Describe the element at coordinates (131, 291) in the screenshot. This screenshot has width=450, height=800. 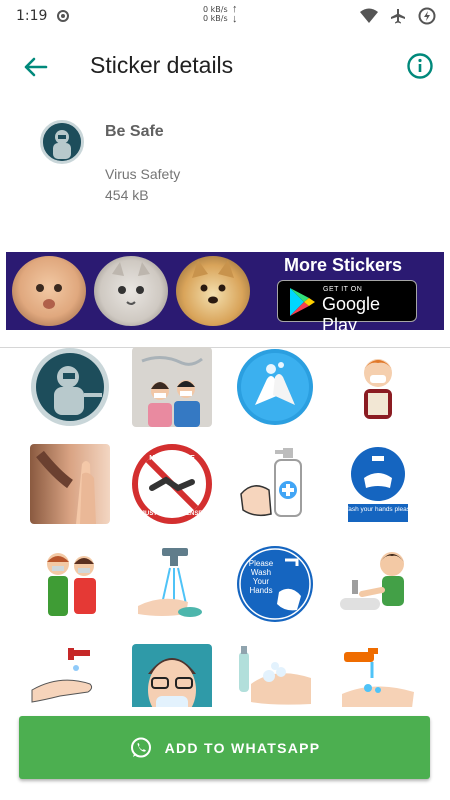
I see `cat-face-image` at that location.